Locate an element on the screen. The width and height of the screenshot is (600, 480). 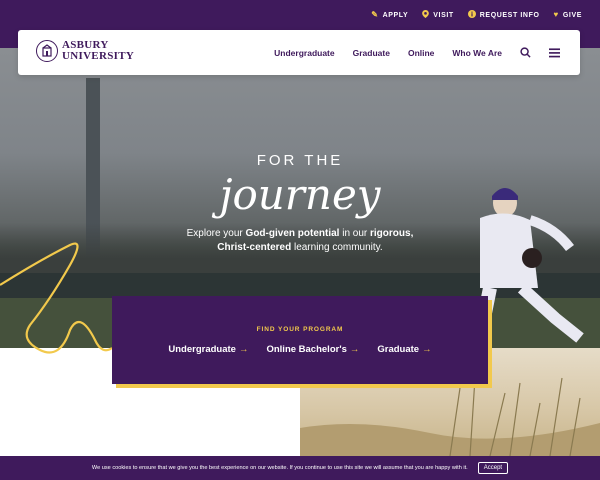
utility-give-link: ♥ GIVE is located at coordinates (568, 15).